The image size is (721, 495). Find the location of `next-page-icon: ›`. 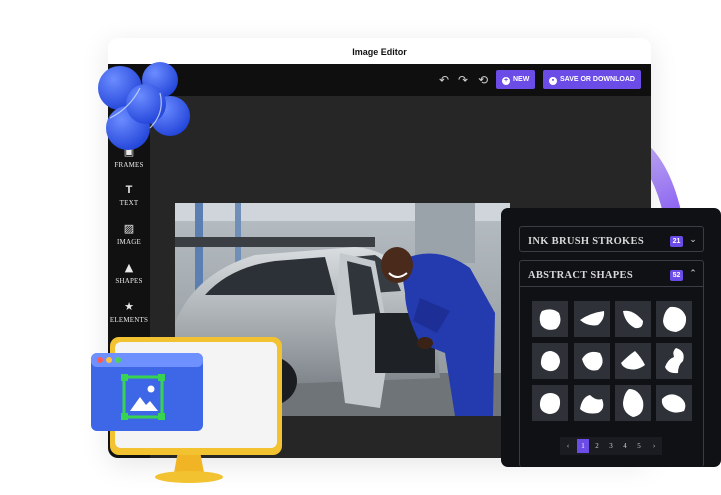

next-page-icon: › is located at coordinates (654, 446).